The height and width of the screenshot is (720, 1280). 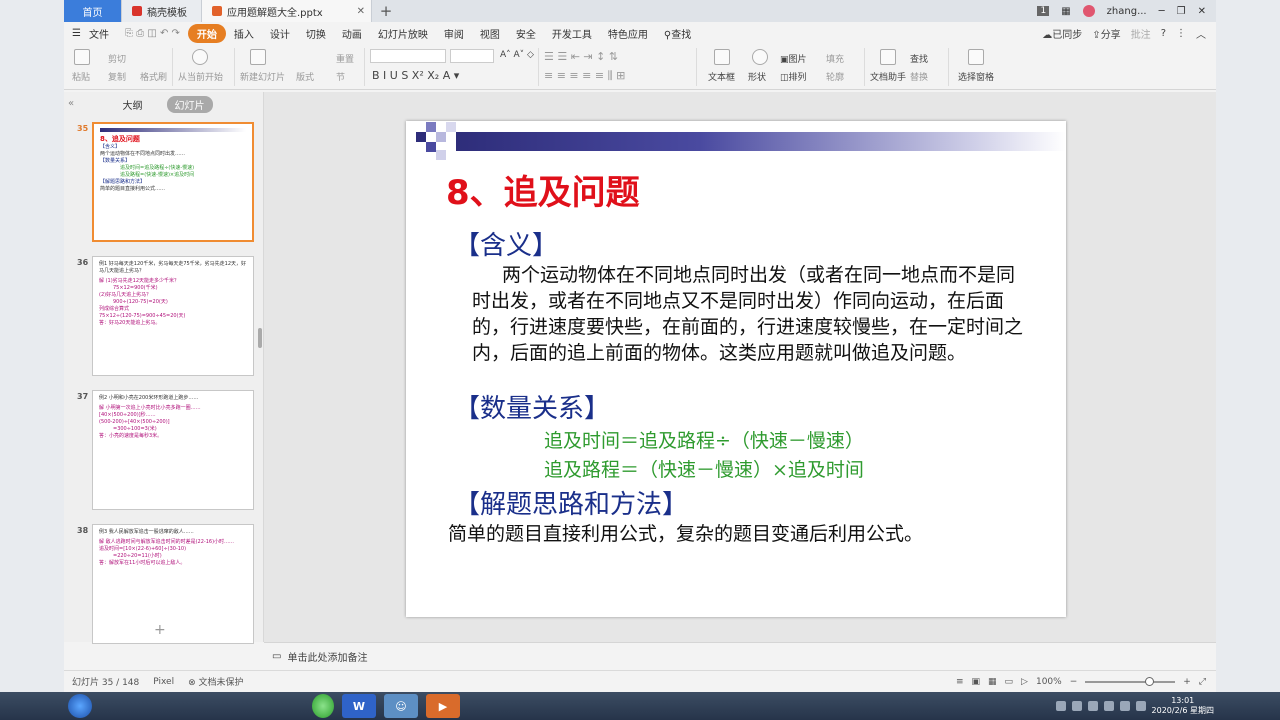 I want to click on clock: 13:01 2020/2/6 星期四, so click(x=1183, y=706).